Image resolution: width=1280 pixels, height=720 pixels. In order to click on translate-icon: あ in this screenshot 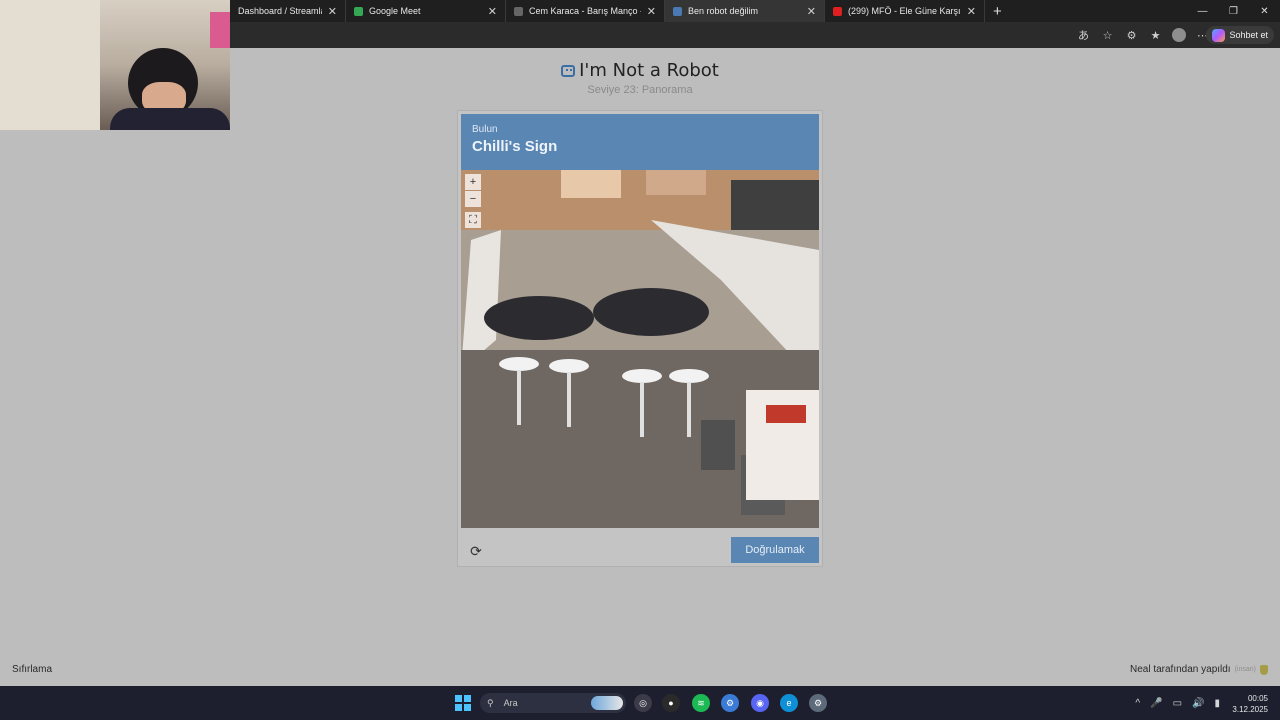, I will do `click(1083, 35)`.